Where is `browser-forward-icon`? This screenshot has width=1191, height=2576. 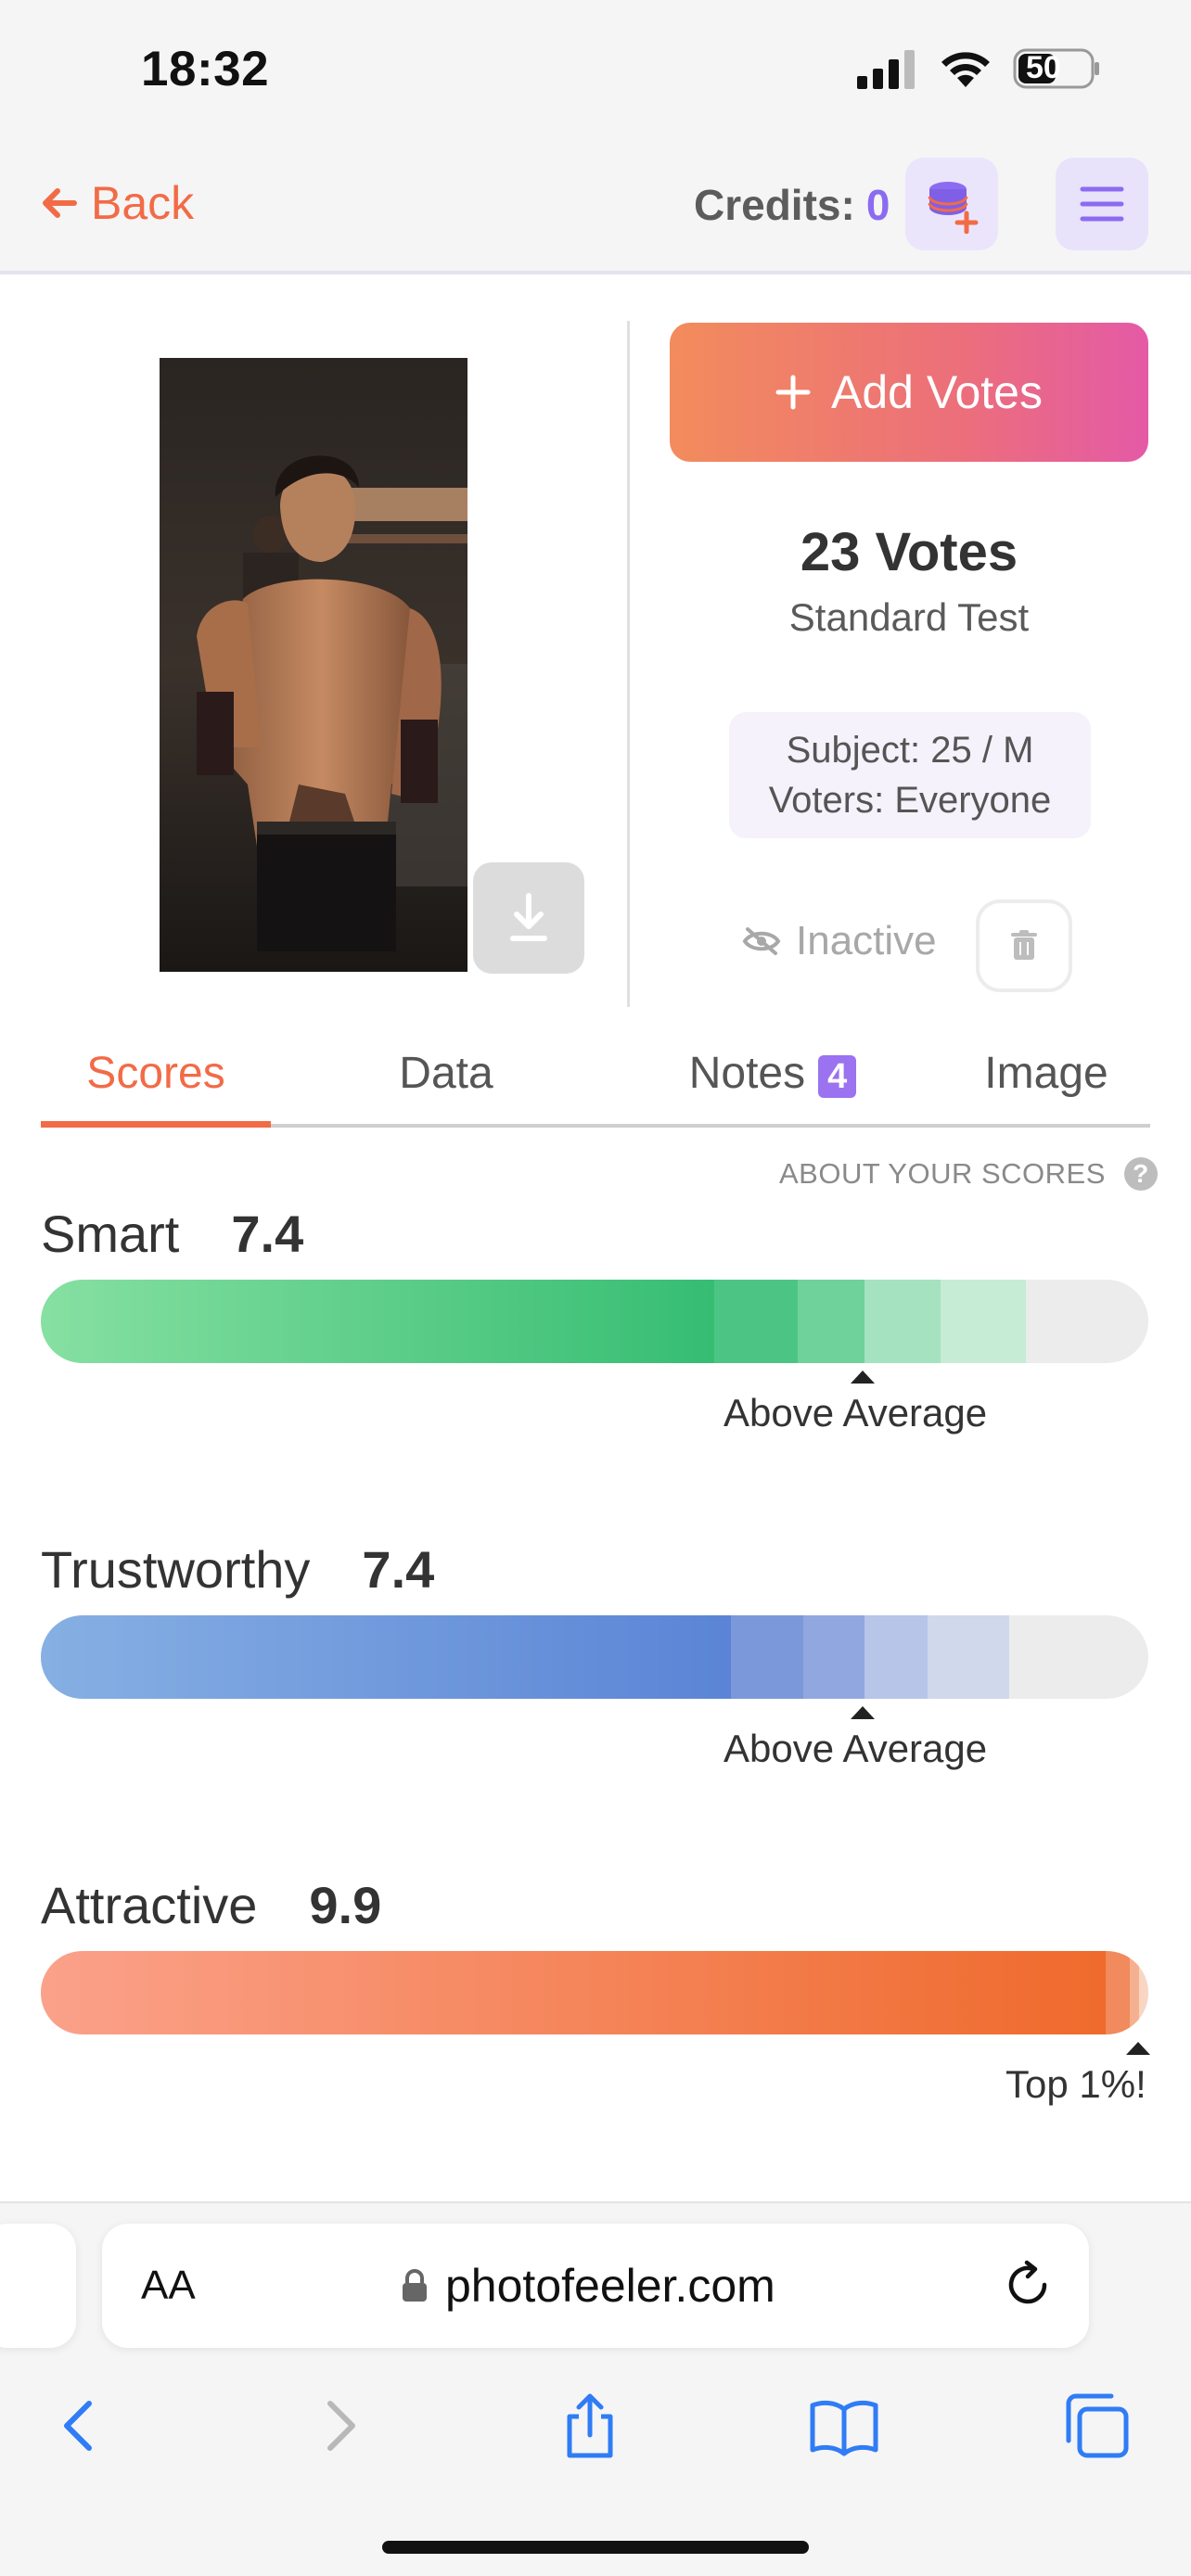
browser-forward-icon is located at coordinates (339, 2426).